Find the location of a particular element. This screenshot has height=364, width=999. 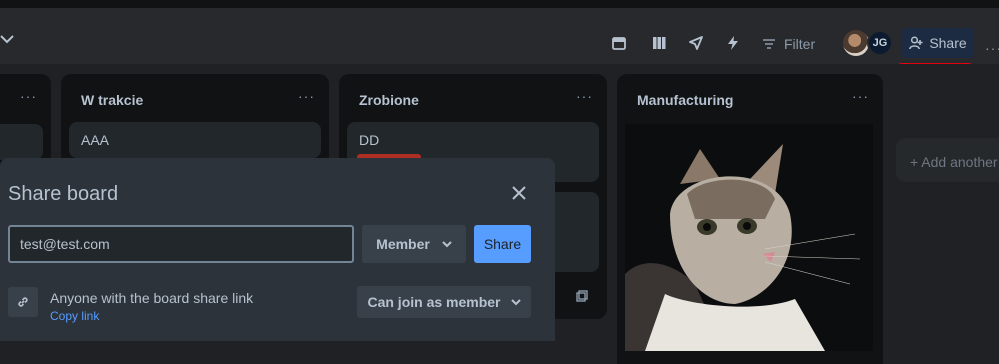

role-select-label: Member is located at coordinates (403, 244).